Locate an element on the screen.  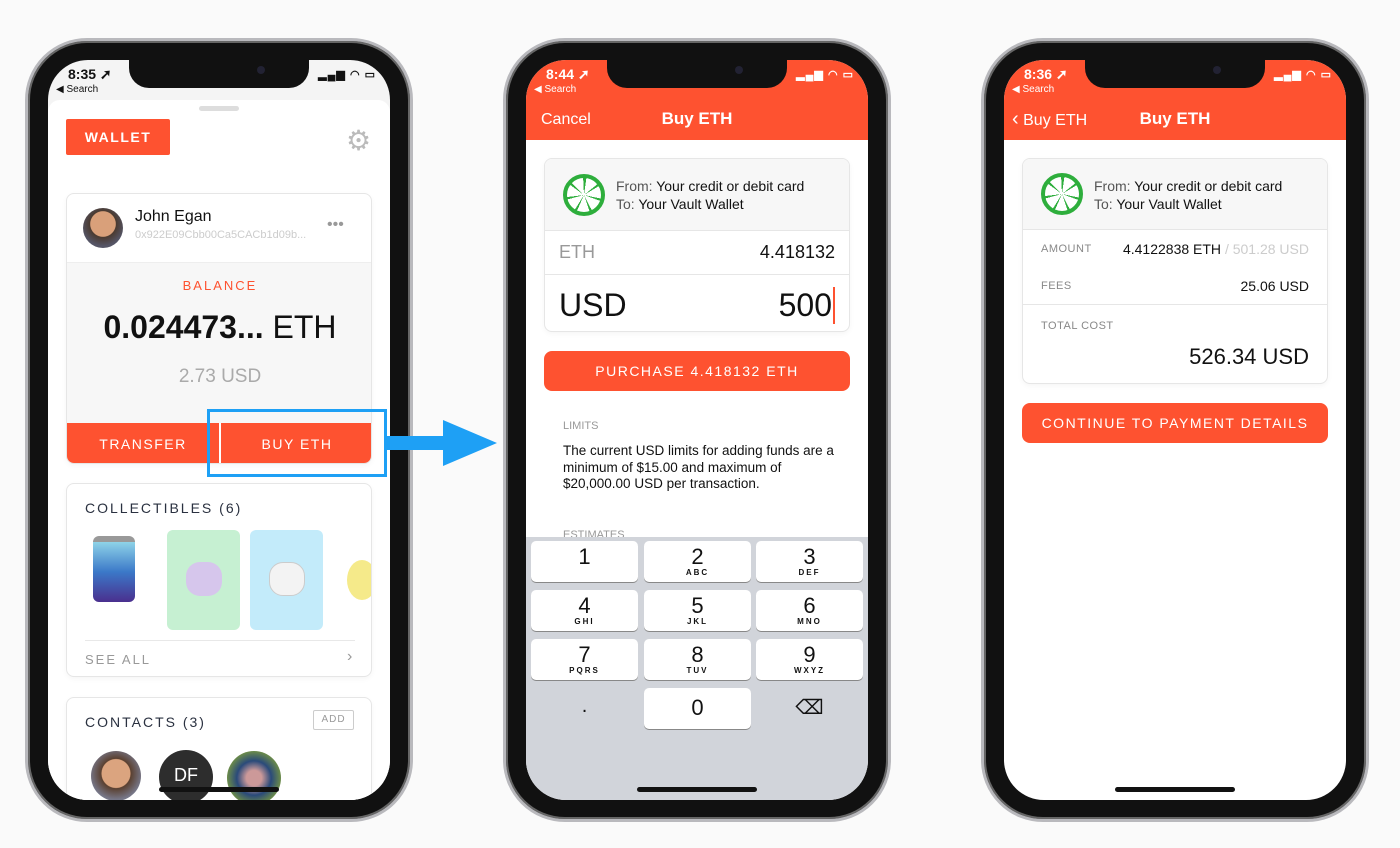
continue-button: CONTINUE TO PAYMENT DETAILS is located at coordinates (1175, 423).